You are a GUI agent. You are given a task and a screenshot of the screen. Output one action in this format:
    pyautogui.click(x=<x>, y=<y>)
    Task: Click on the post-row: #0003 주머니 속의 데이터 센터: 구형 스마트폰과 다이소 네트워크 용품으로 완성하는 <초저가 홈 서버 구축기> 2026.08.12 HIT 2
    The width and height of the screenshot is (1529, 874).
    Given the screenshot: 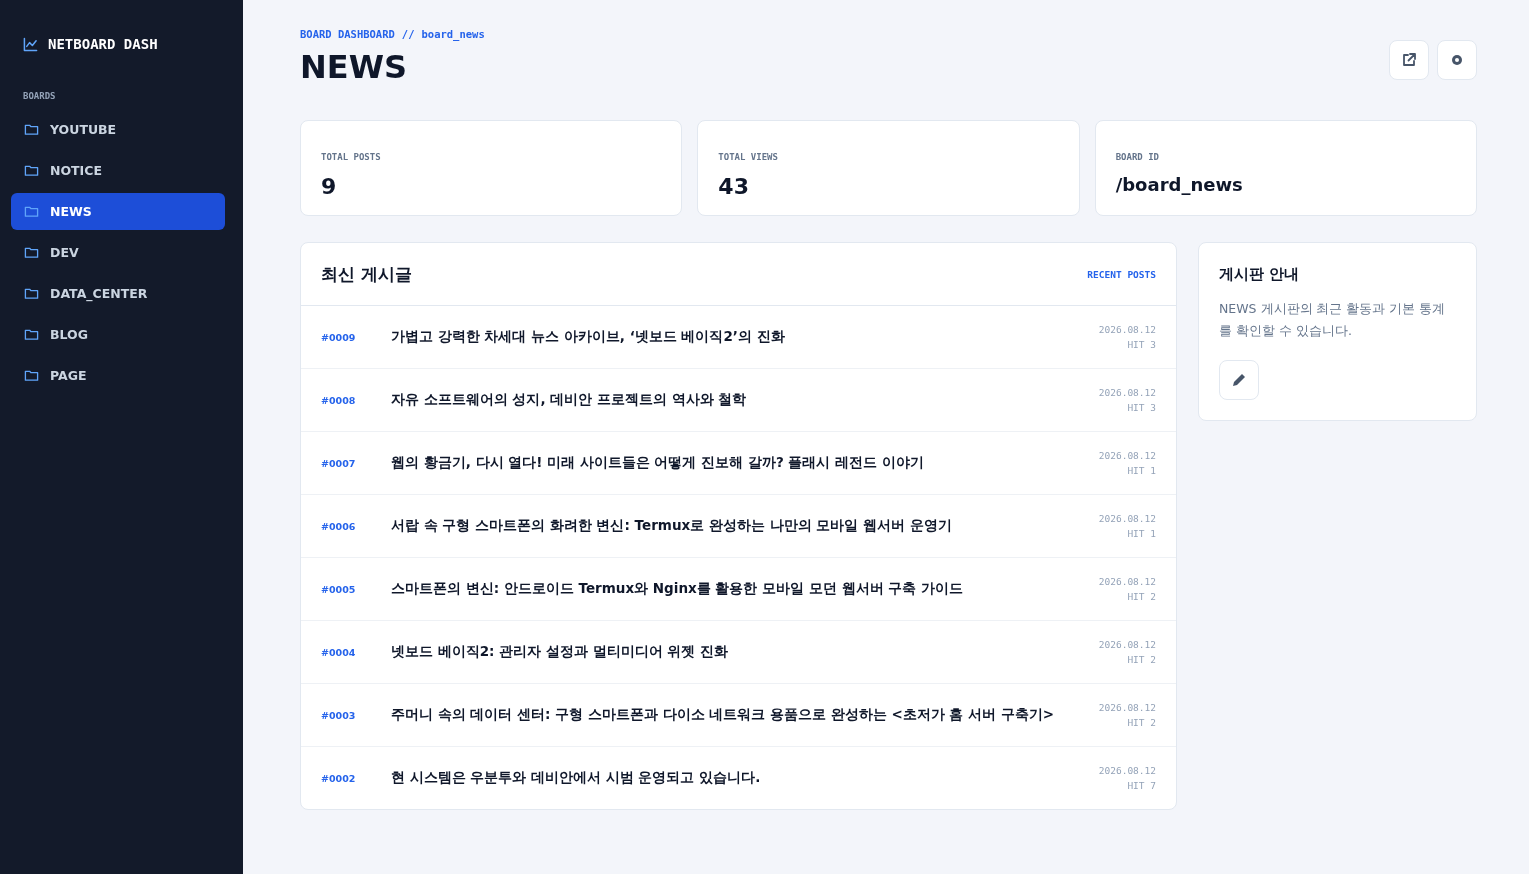 What is the action you would take?
    pyautogui.click(x=738, y=715)
    